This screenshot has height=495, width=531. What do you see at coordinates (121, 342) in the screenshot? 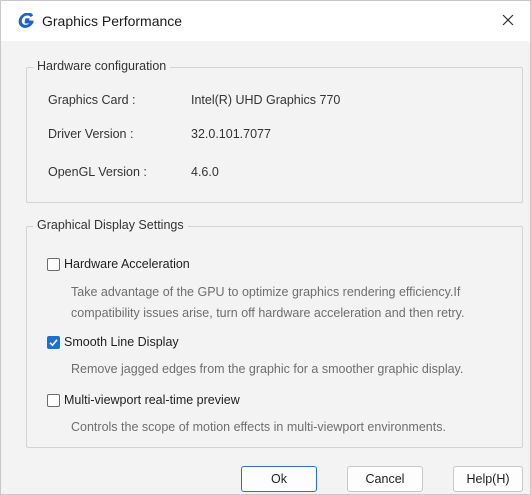
I see `checkbox-label: Smooth Line Display` at bounding box center [121, 342].